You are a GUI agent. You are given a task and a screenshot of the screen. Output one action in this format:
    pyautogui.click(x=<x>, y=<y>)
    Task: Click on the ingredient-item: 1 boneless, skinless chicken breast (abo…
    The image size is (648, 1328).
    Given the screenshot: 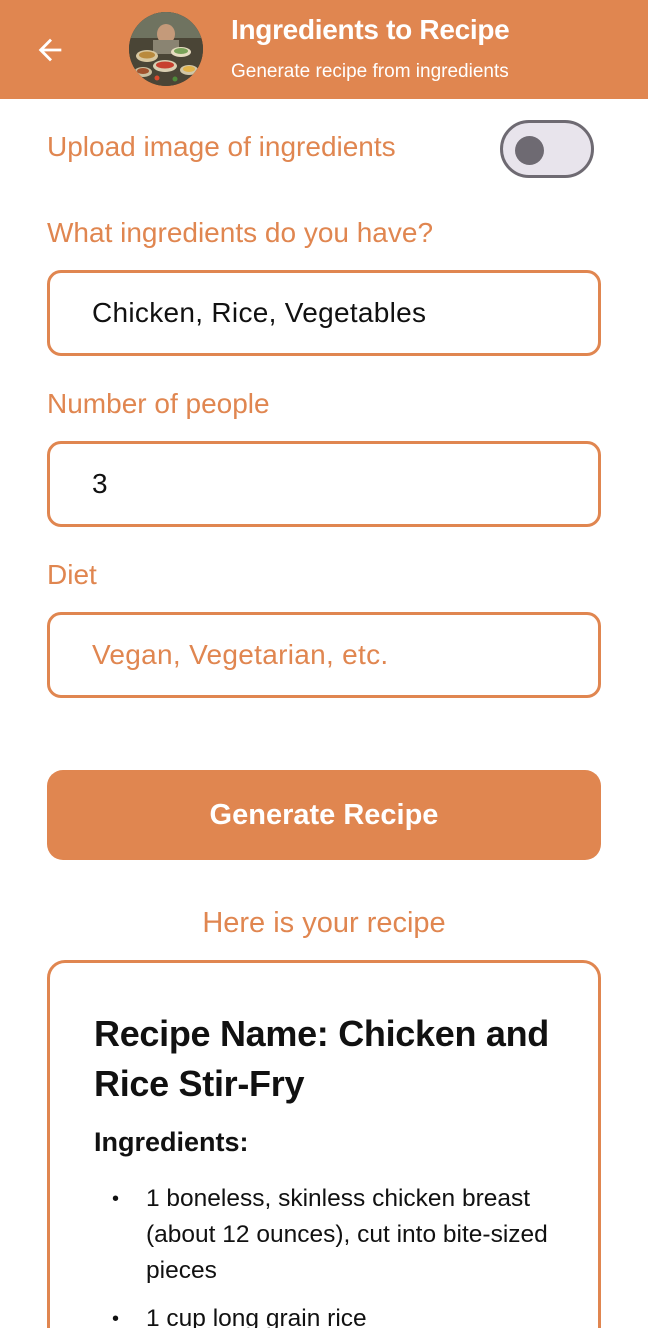 What is the action you would take?
    pyautogui.click(x=340, y=1235)
    